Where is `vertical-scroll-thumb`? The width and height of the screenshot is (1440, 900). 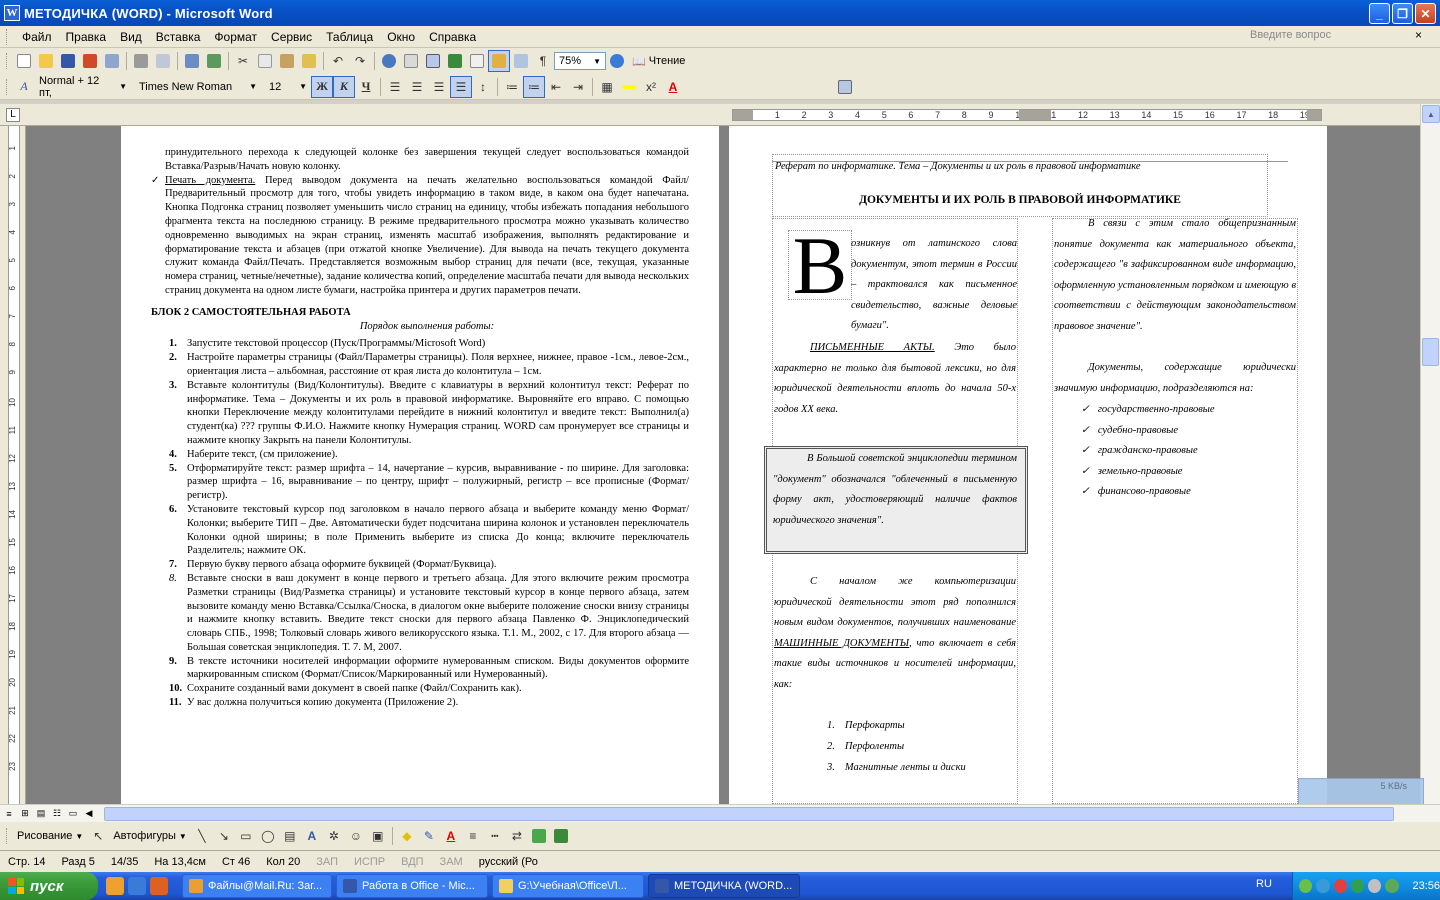
vertical-scroll-thumb is located at coordinates (1430, 352).